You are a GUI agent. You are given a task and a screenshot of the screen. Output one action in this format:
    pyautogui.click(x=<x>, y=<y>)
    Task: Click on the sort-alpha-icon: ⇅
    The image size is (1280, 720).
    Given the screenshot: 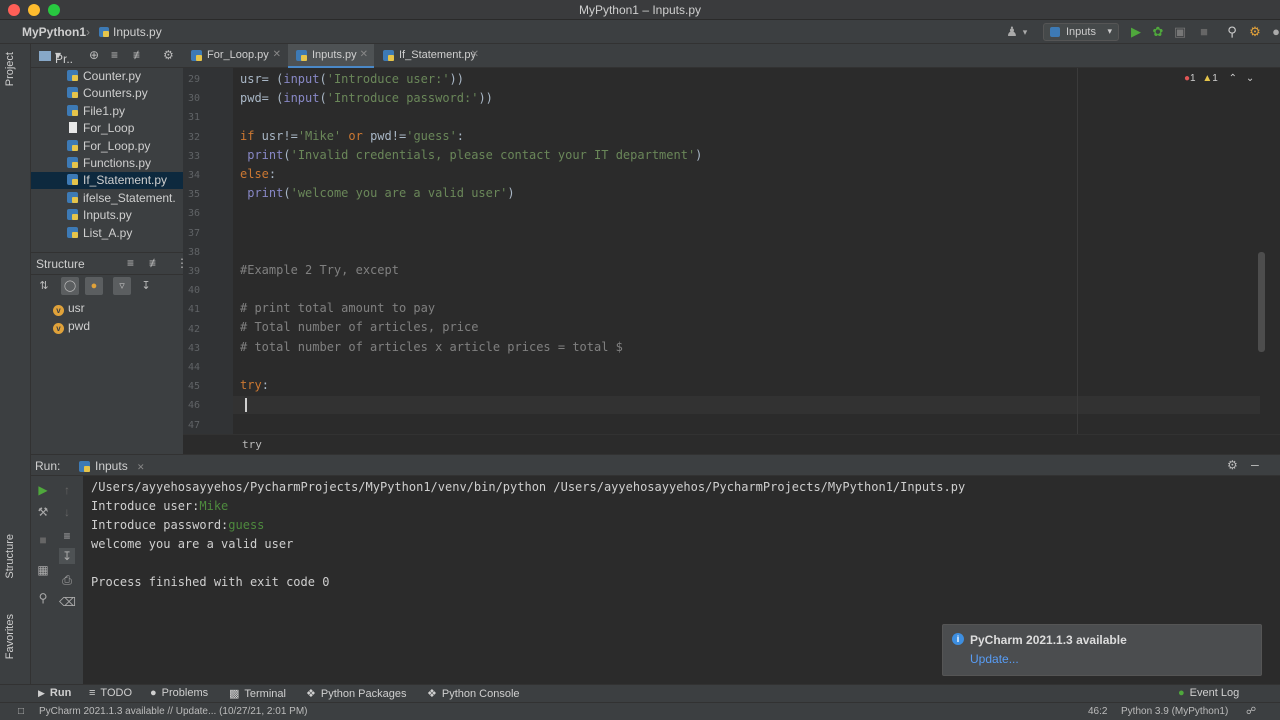 What is the action you would take?
    pyautogui.click(x=44, y=286)
    